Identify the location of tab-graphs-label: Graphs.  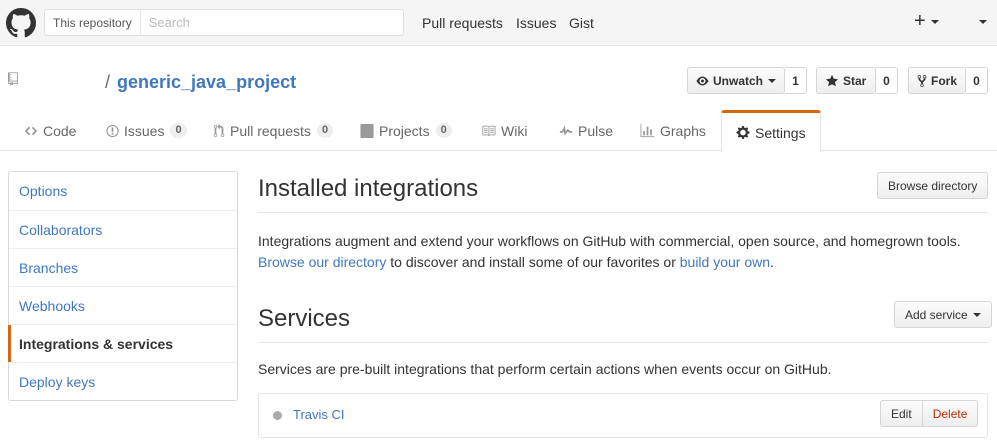
(683, 130).